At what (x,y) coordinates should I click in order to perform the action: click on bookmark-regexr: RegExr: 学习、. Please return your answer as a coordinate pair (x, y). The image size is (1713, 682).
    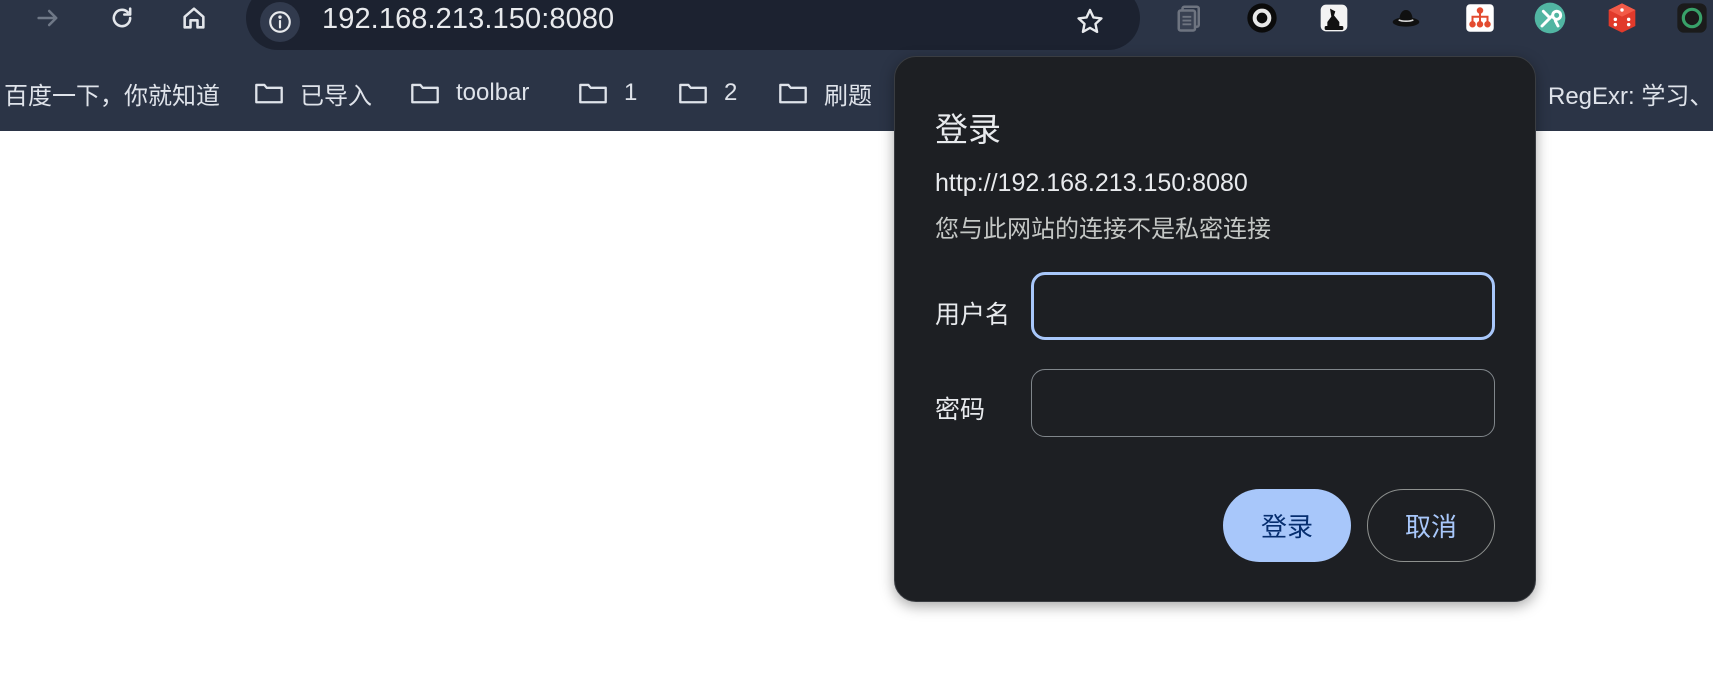
    Looking at the image, I should click on (1617, 93).